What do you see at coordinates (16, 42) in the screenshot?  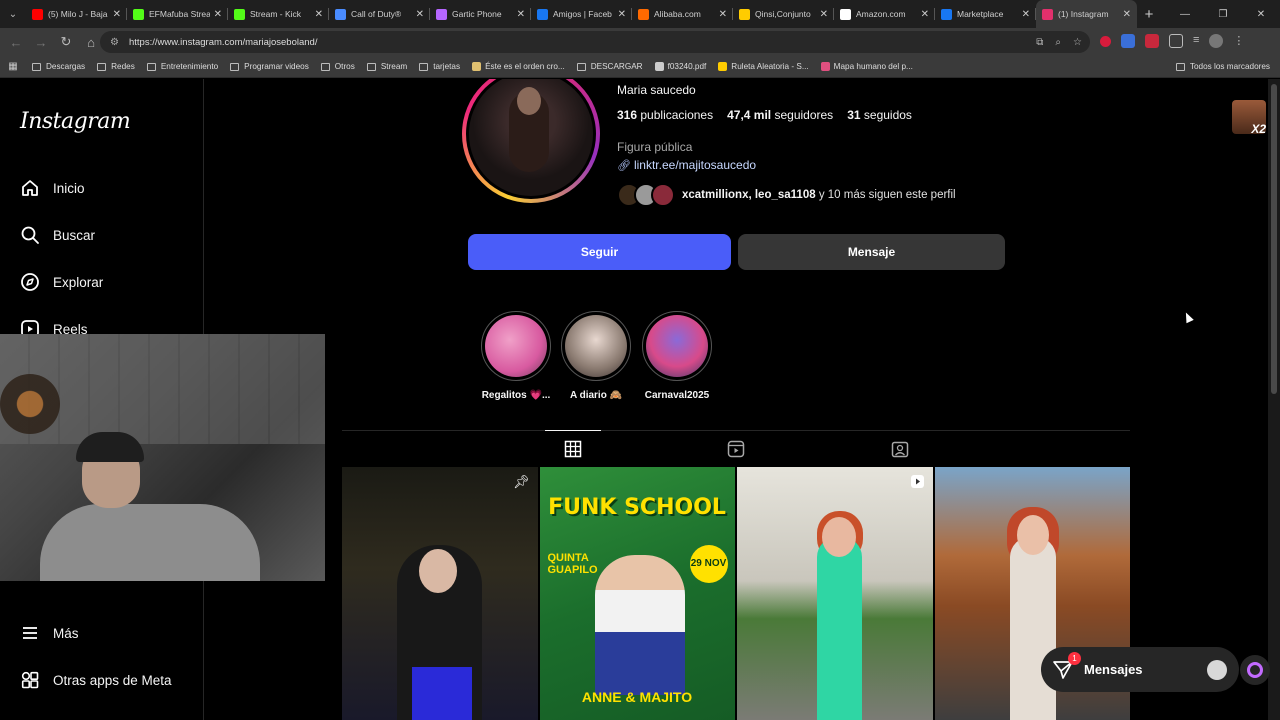 I see `back-icon: ←` at bounding box center [16, 42].